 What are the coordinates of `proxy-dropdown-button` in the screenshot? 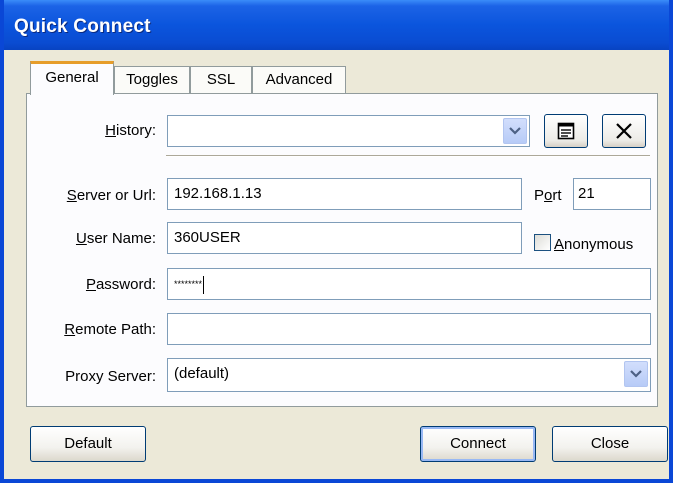 It's located at (636, 374).